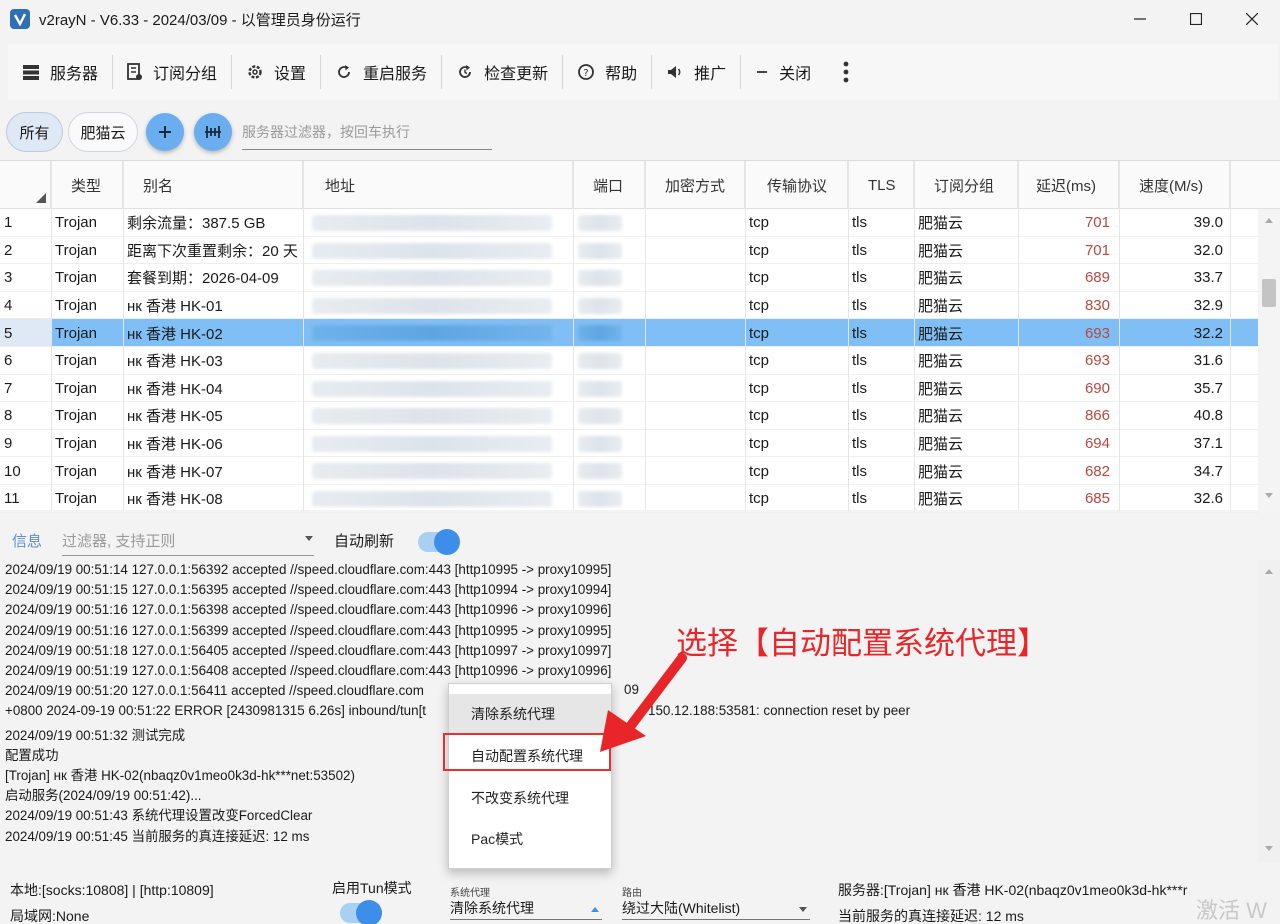  What do you see at coordinates (95, 735) in the screenshot?
I see `log-line: 2024/09/19 00:51:32 测试完成` at bounding box center [95, 735].